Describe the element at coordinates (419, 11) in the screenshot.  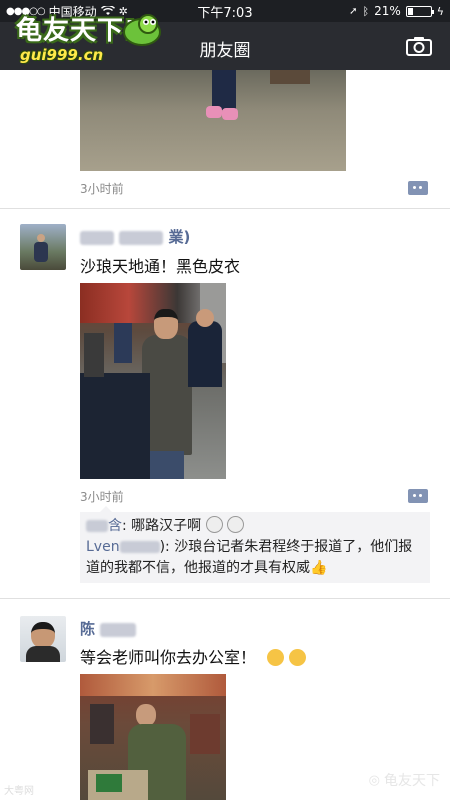
I see `battery-icon` at that location.